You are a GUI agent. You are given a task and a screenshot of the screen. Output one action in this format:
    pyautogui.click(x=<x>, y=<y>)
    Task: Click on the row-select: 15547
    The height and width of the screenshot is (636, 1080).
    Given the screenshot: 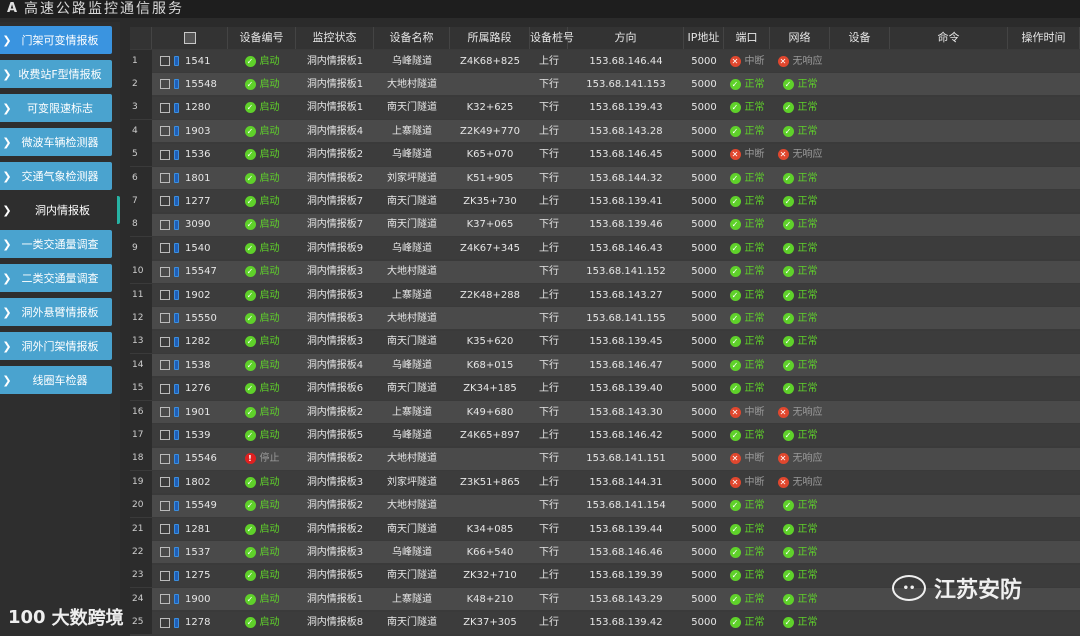 What is the action you would take?
    pyautogui.click(x=190, y=271)
    